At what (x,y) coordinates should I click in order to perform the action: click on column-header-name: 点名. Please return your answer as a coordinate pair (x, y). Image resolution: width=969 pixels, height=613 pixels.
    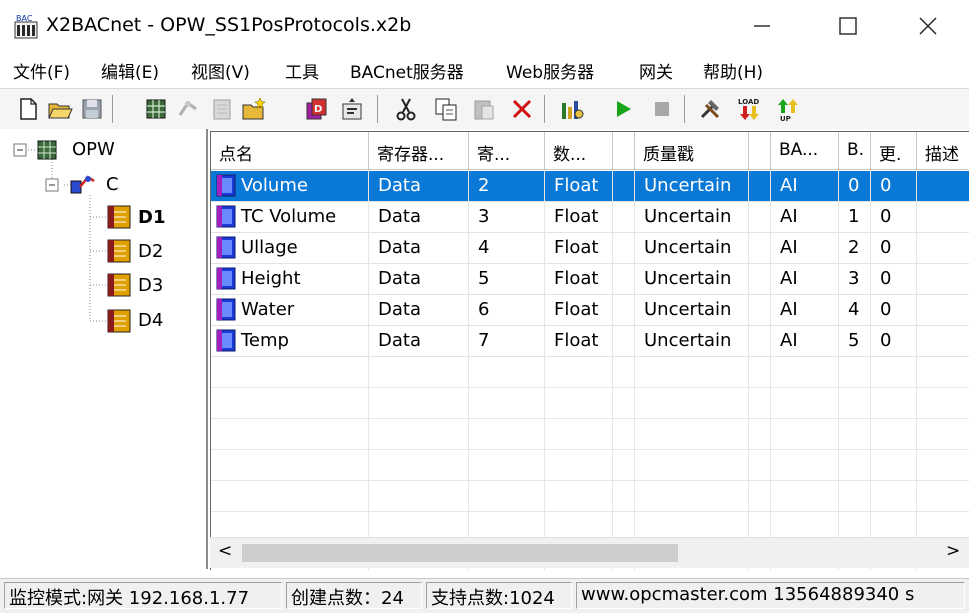
    Looking at the image, I should click on (290, 151).